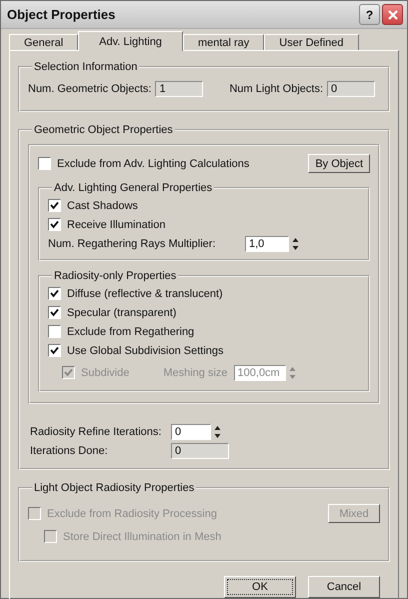  What do you see at coordinates (86, 67) in the screenshot?
I see `group-title: Selection Information` at bounding box center [86, 67].